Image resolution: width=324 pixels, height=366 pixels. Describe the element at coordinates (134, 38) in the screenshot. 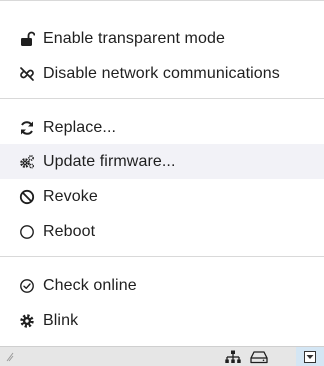

I see `menu-item-label: Enable transparent mode` at that location.